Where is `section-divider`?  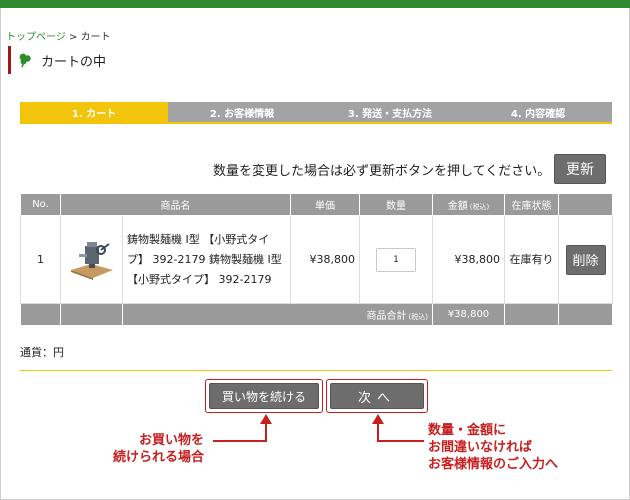
section-divider is located at coordinates (316, 370).